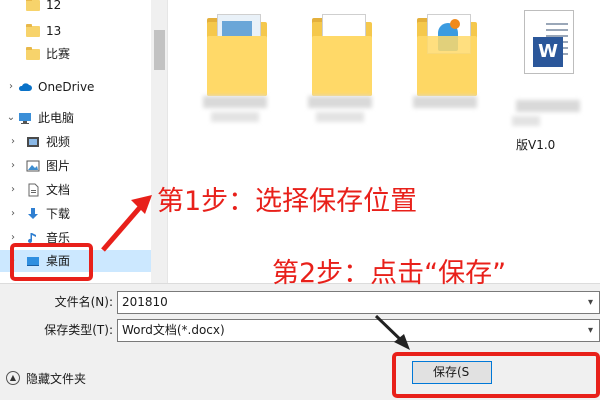 The image size is (600, 400). I want to click on step1-annotation: 第1步：选择保存位置, so click(287, 201).